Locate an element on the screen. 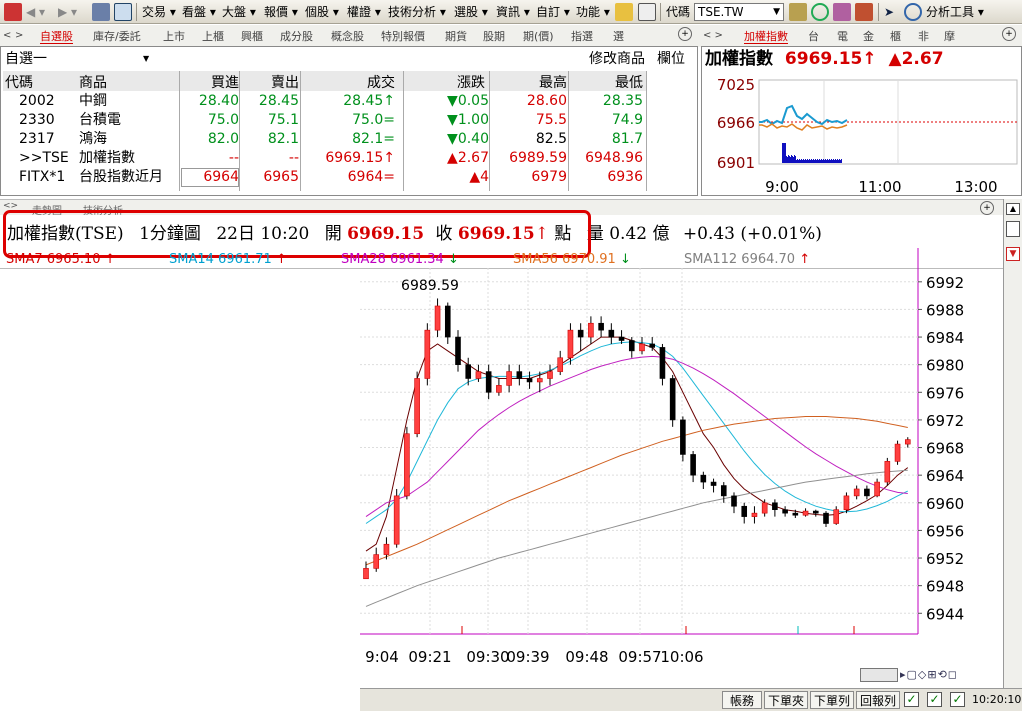 This screenshot has width=1022, height=711. tab-index-5: 非 is located at coordinates (923, 37).